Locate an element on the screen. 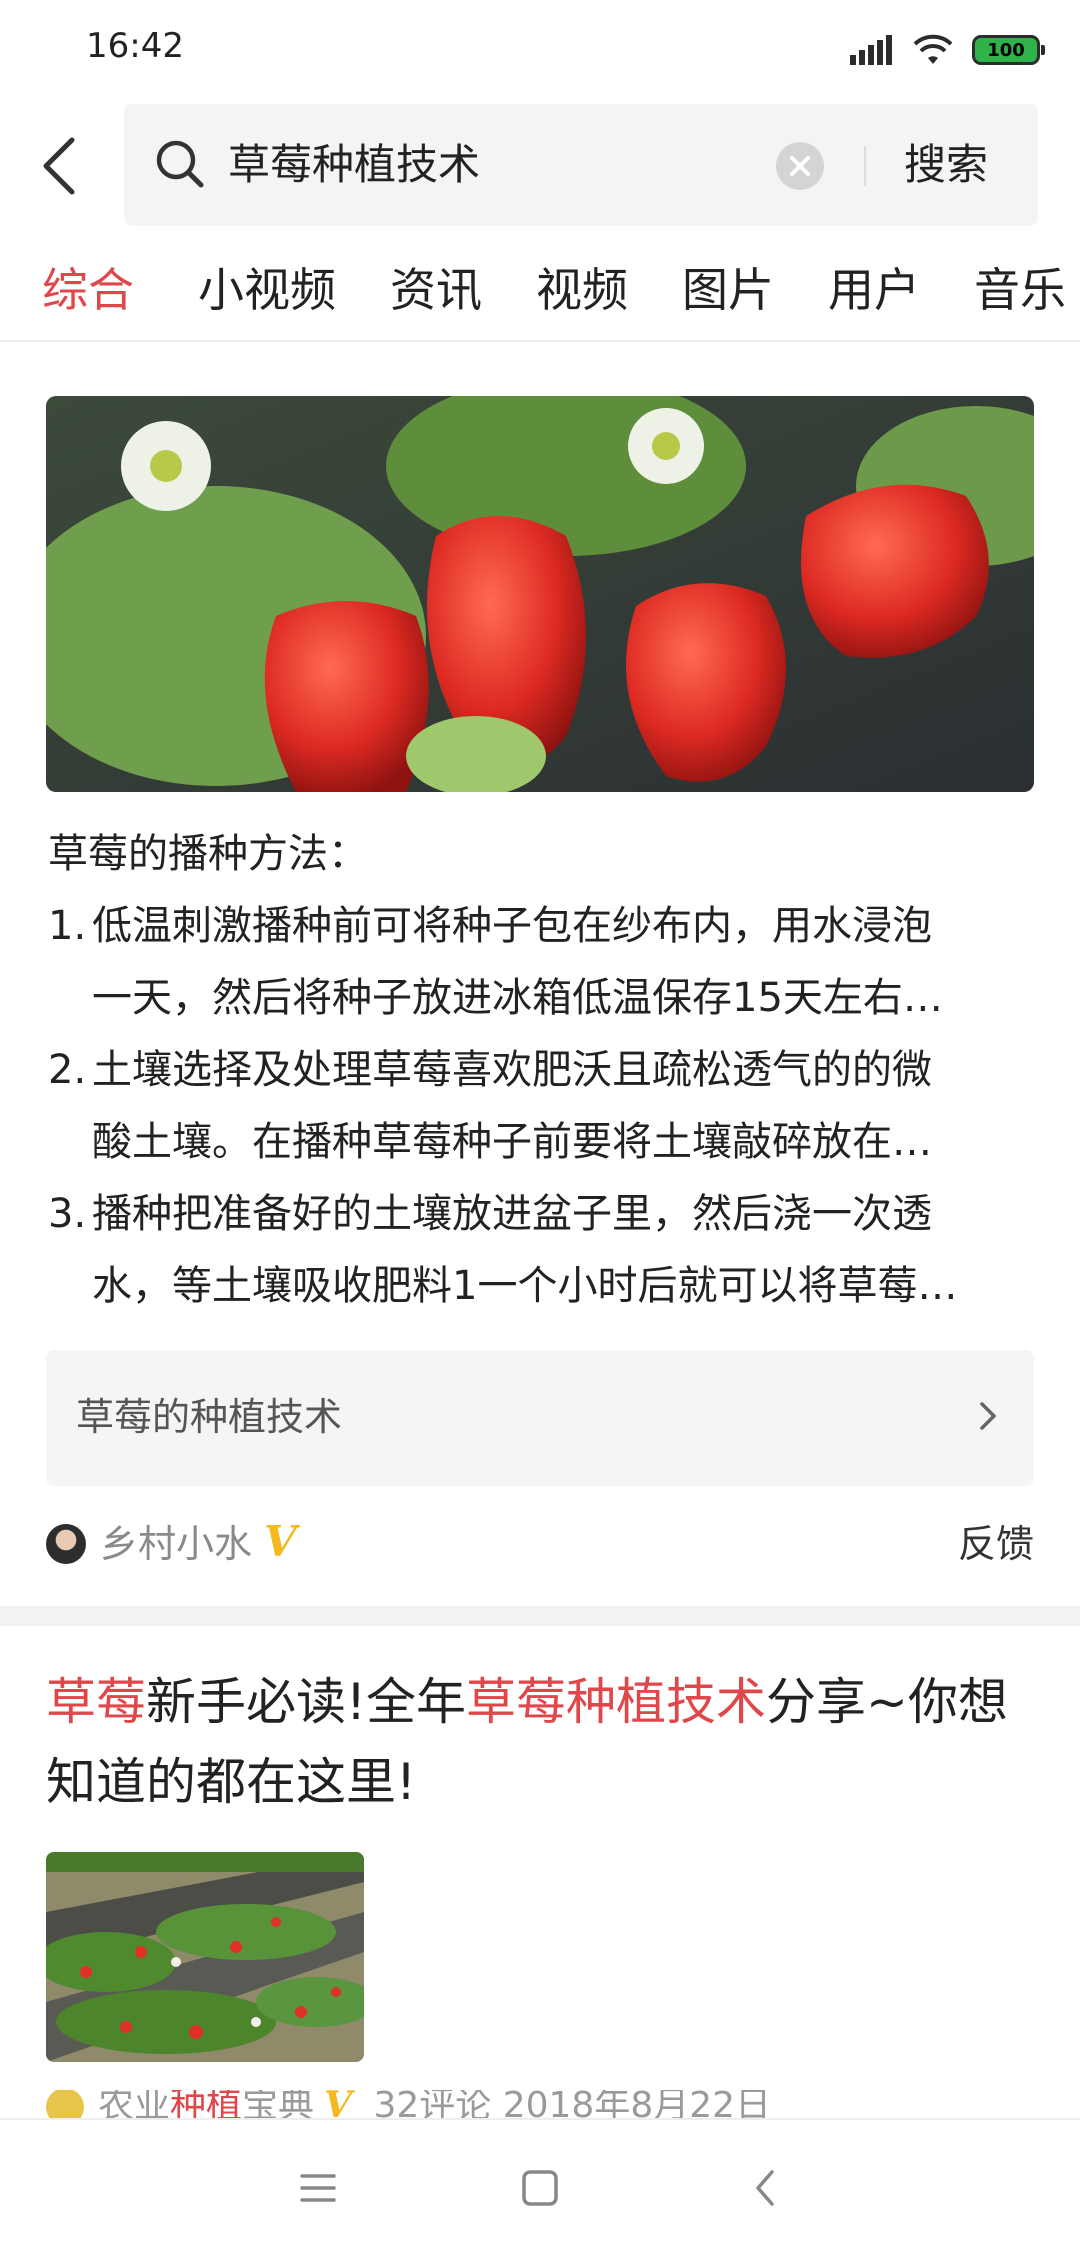 The width and height of the screenshot is (1080, 2248). home-icon is located at coordinates (540, 2188).